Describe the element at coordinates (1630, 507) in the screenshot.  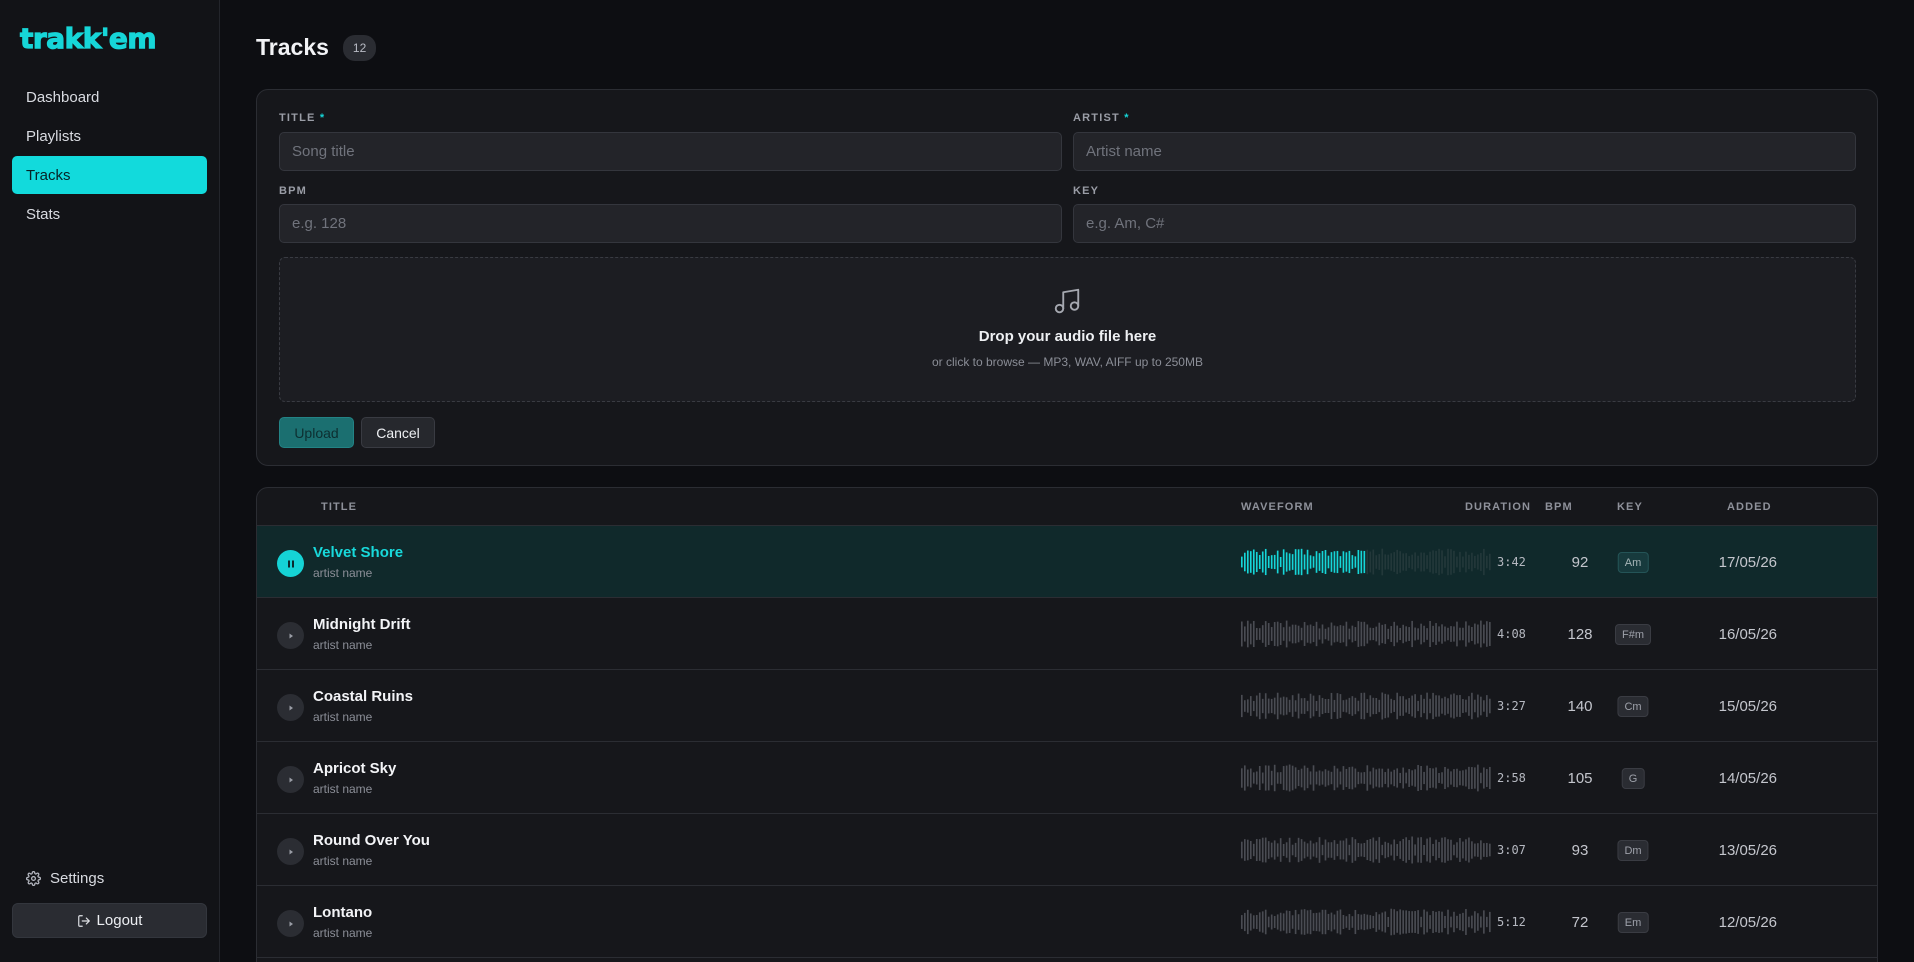
I see `column-header-key: KEY` at that location.